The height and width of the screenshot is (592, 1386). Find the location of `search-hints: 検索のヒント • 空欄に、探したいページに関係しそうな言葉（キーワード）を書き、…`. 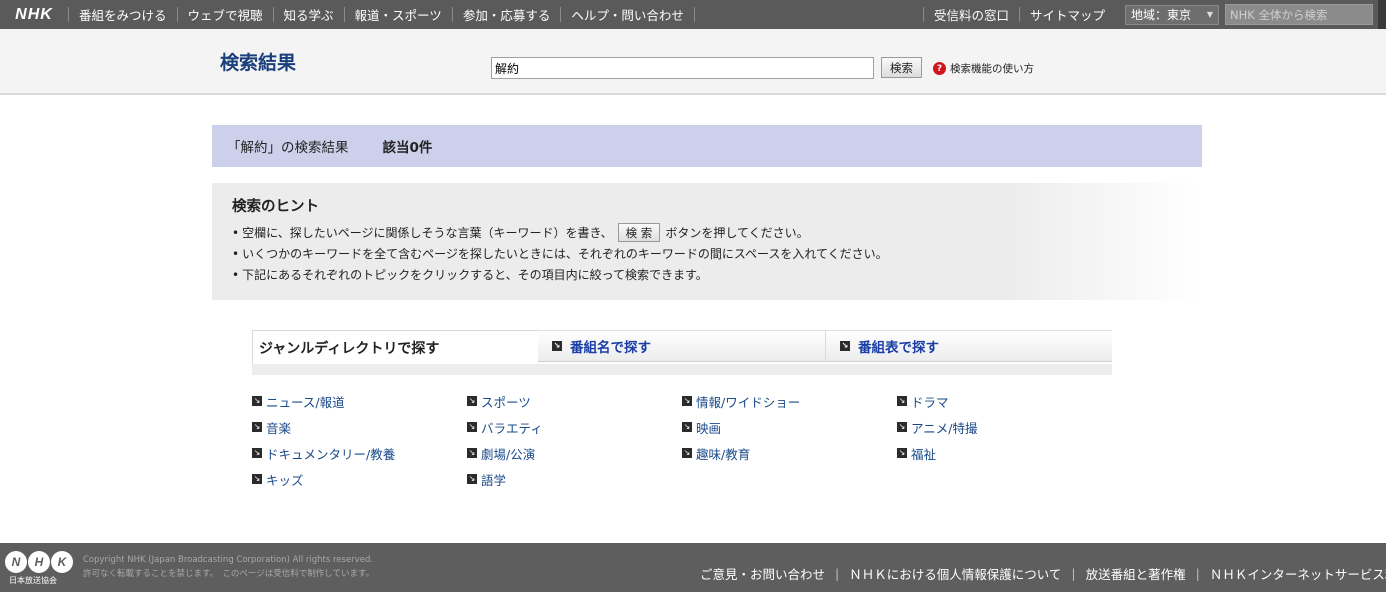

search-hints: 検索のヒント • 空欄に、探したいページに関係しそうな言葉（キーワード）を書き、… is located at coordinates (707, 241).